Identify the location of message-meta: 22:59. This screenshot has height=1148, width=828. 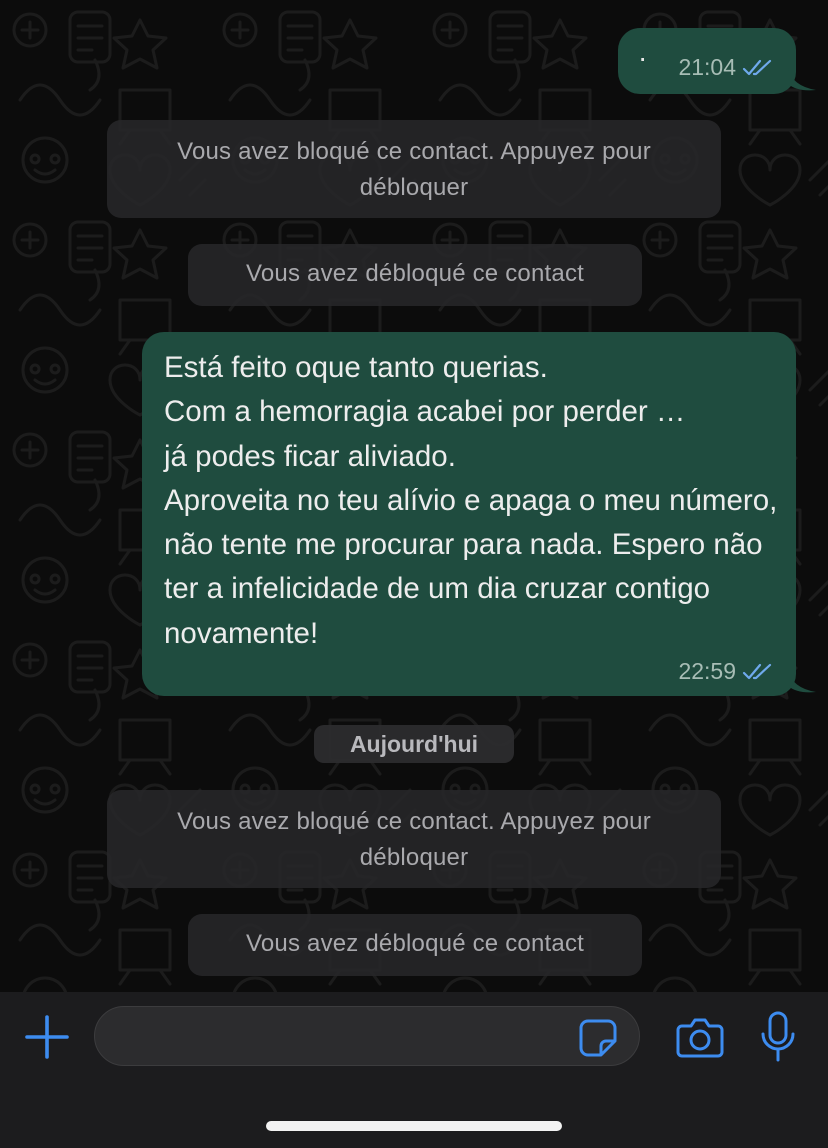
(726, 671).